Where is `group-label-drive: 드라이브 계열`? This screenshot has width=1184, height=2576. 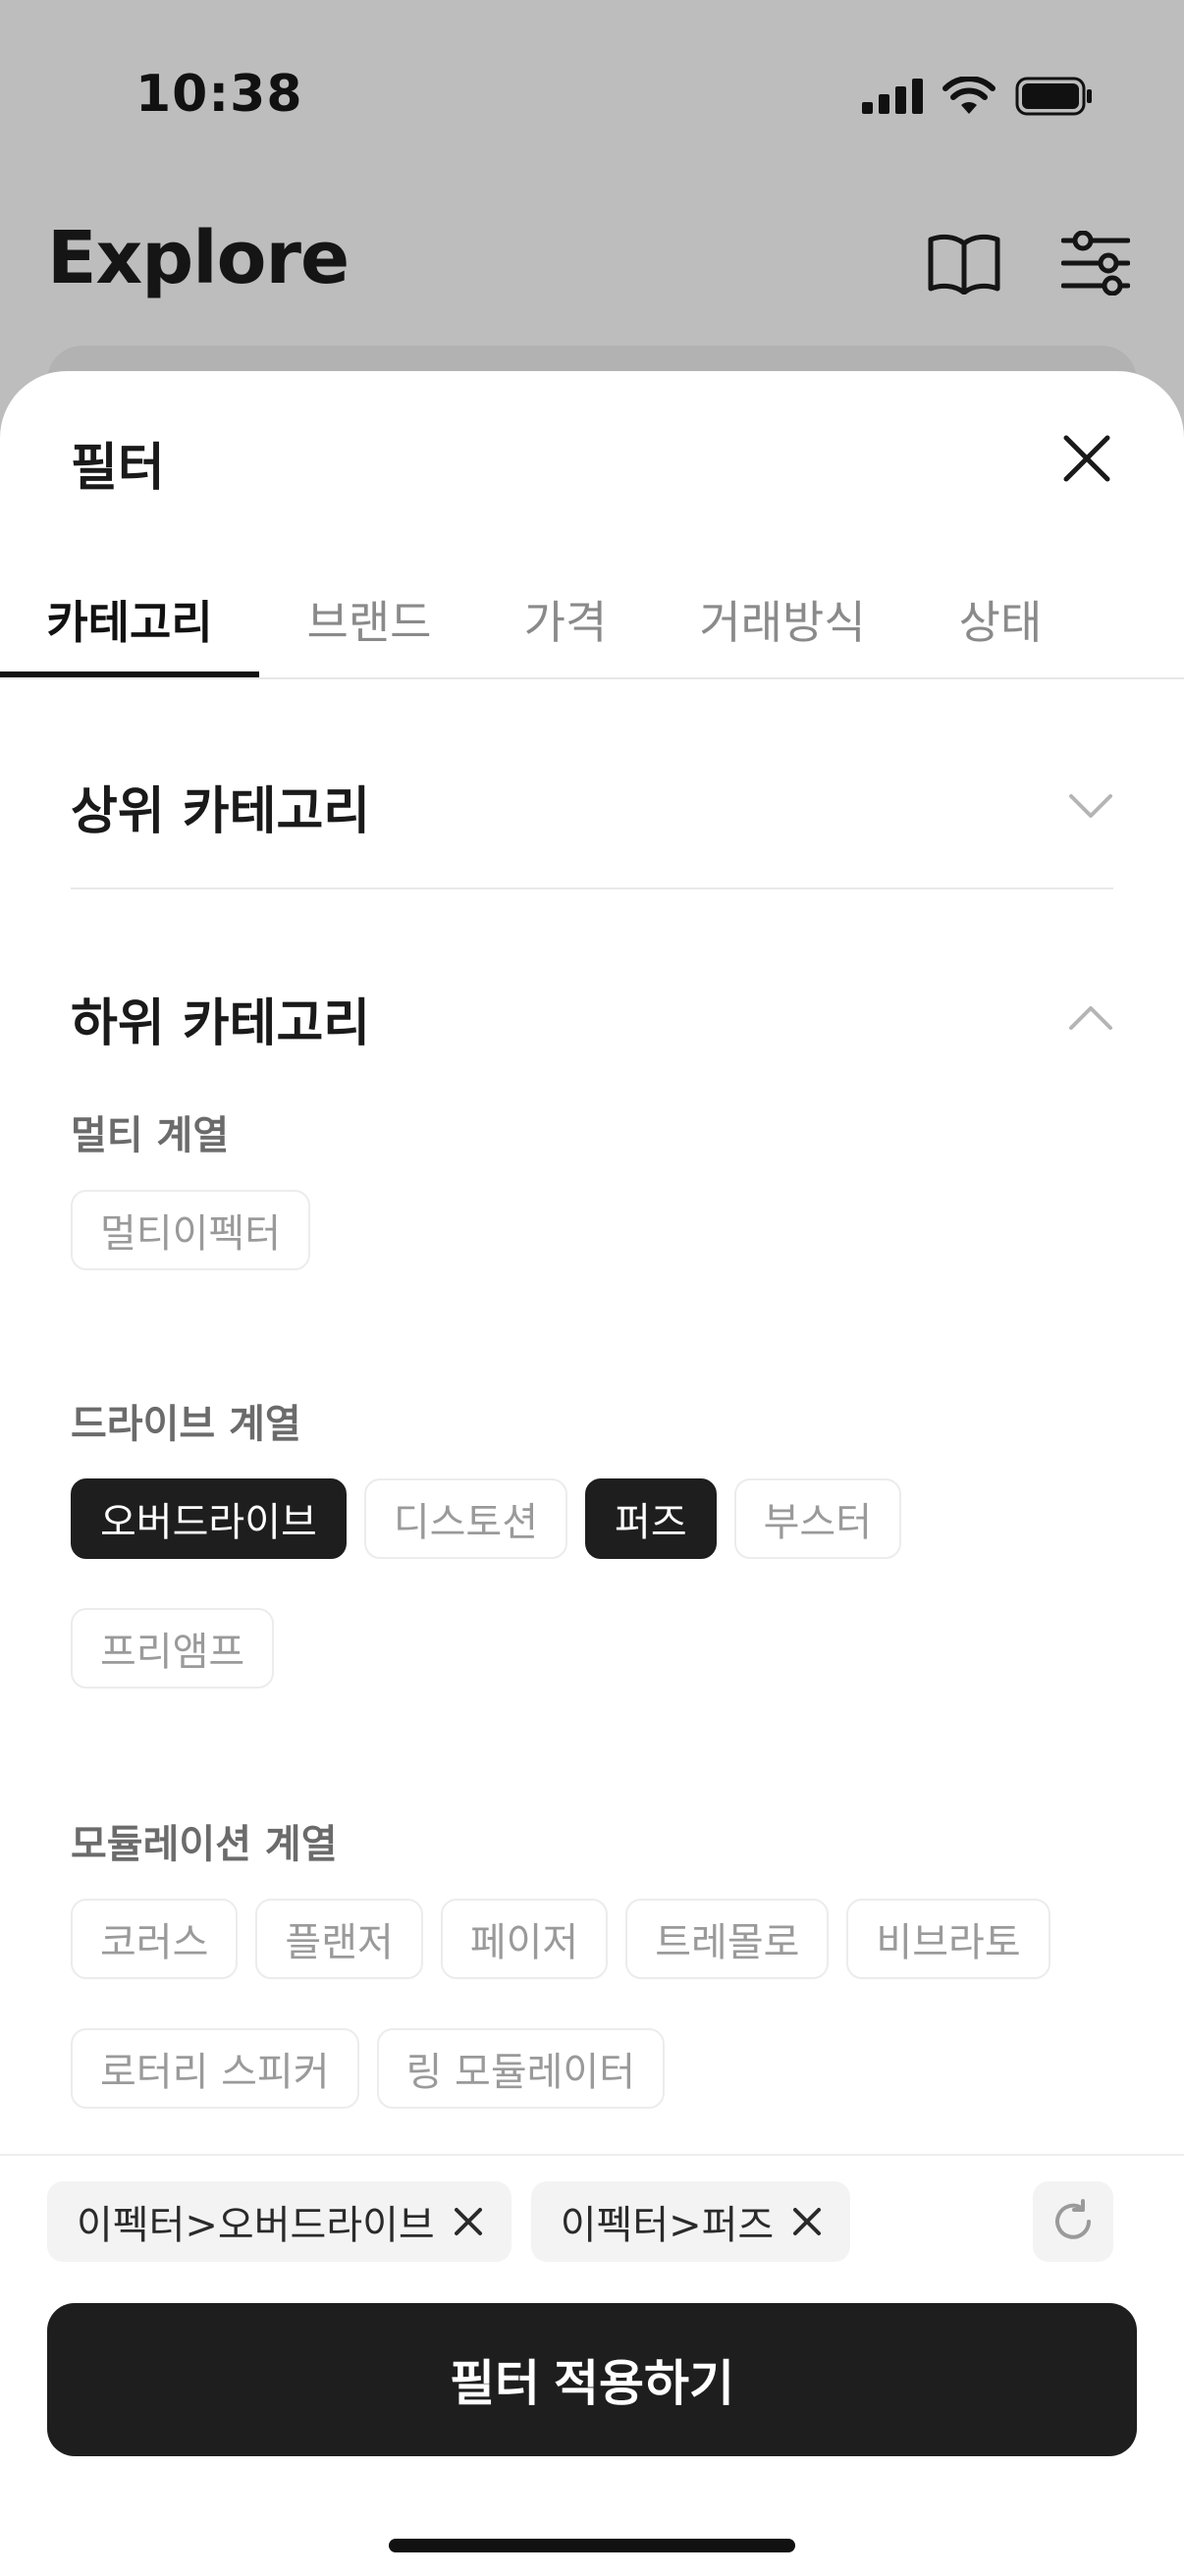
group-label-drive: 드라이브 계열 is located at coordinates (186, 1424).